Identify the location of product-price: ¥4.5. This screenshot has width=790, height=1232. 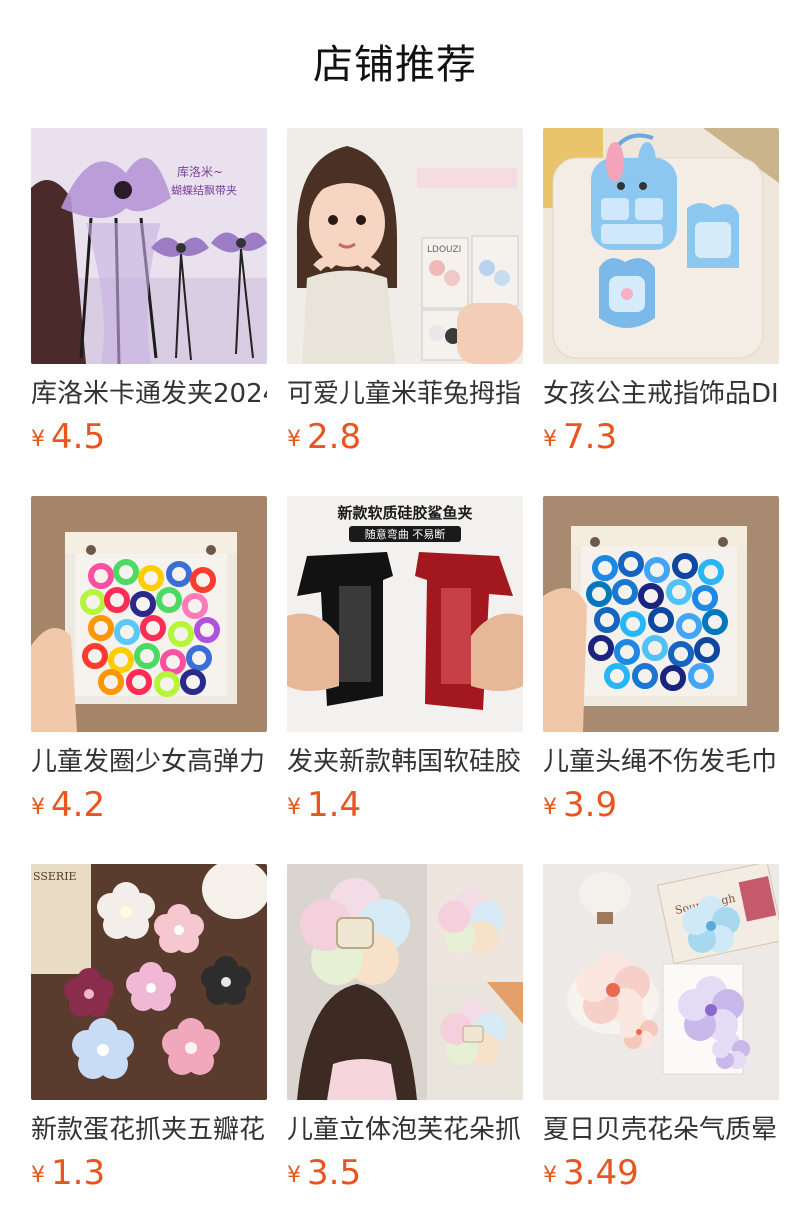
(149, 437).